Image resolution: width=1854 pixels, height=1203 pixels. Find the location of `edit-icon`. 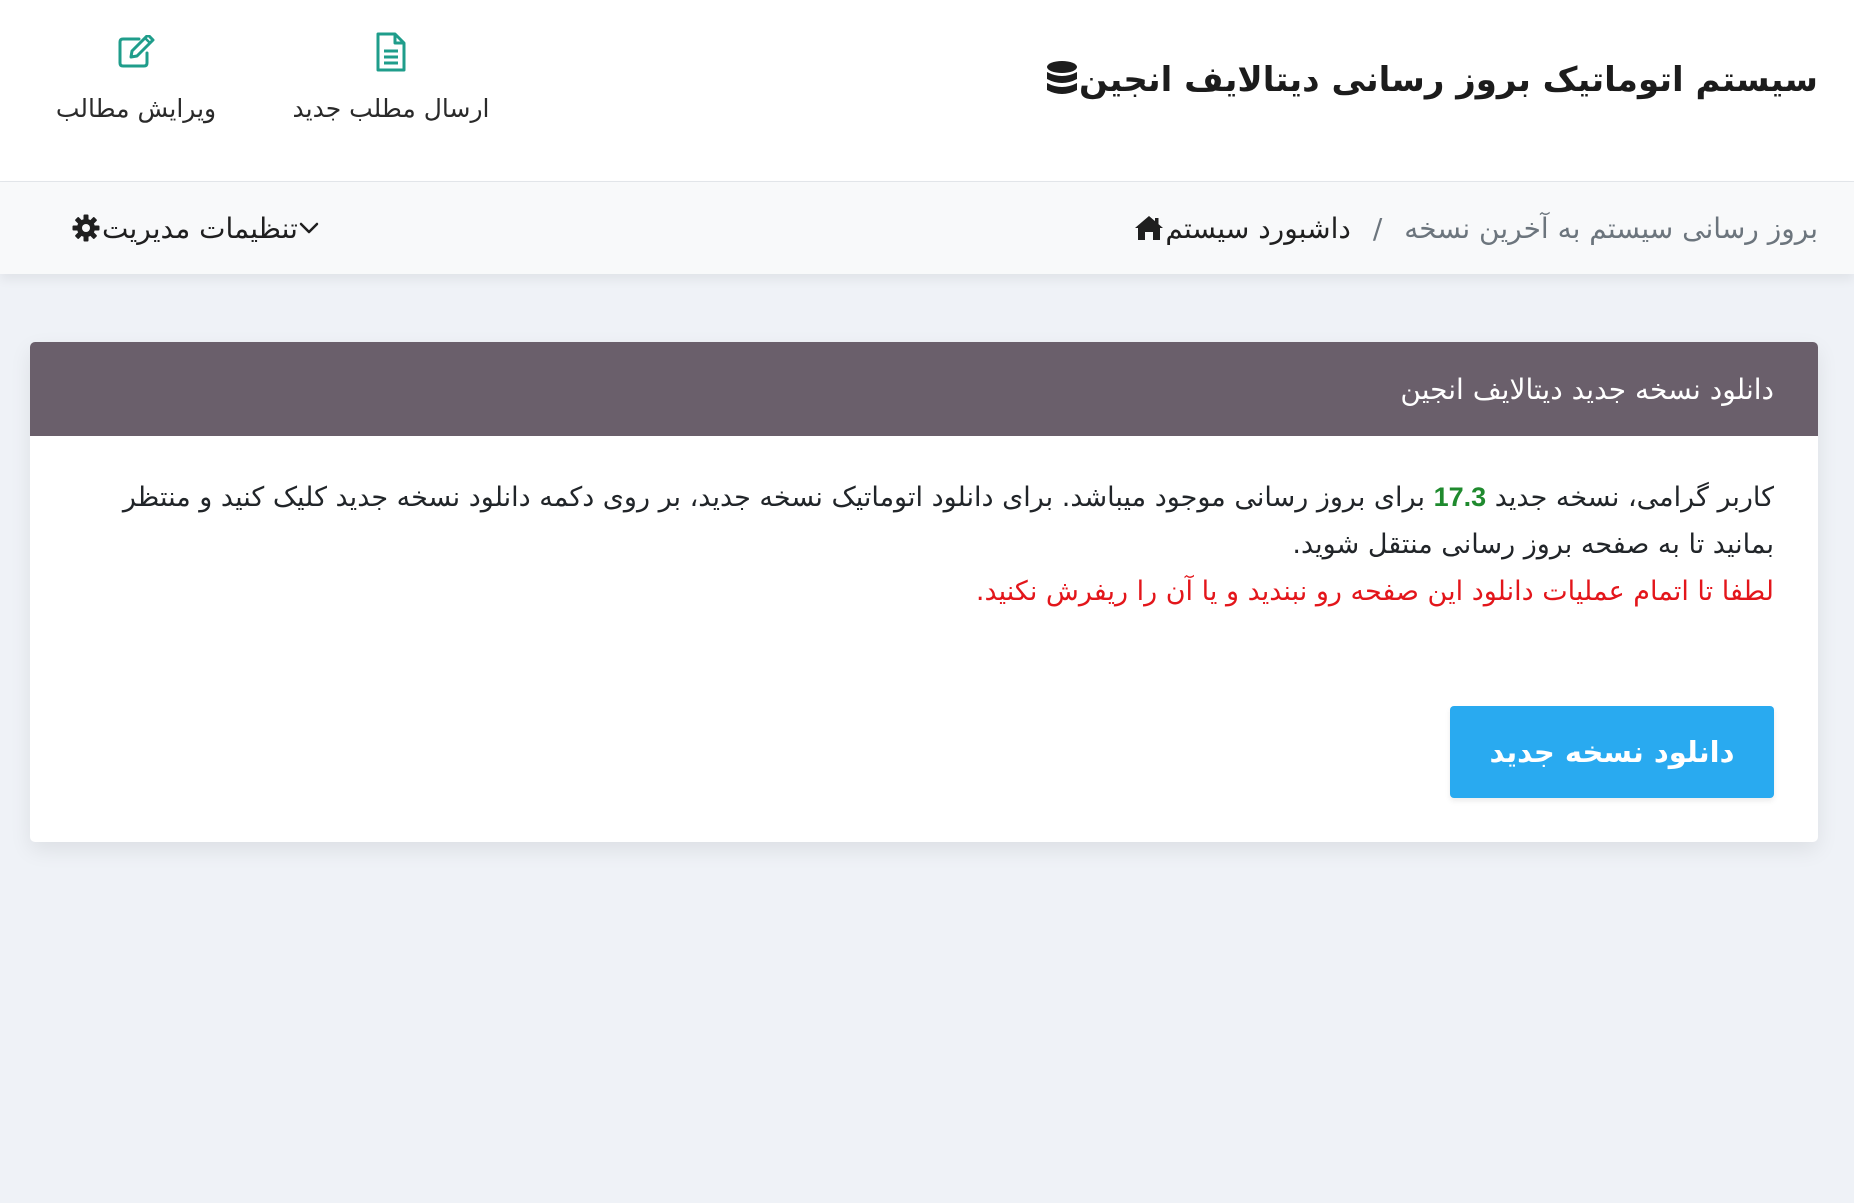

edit-icon is located at coordinates (136, 52).